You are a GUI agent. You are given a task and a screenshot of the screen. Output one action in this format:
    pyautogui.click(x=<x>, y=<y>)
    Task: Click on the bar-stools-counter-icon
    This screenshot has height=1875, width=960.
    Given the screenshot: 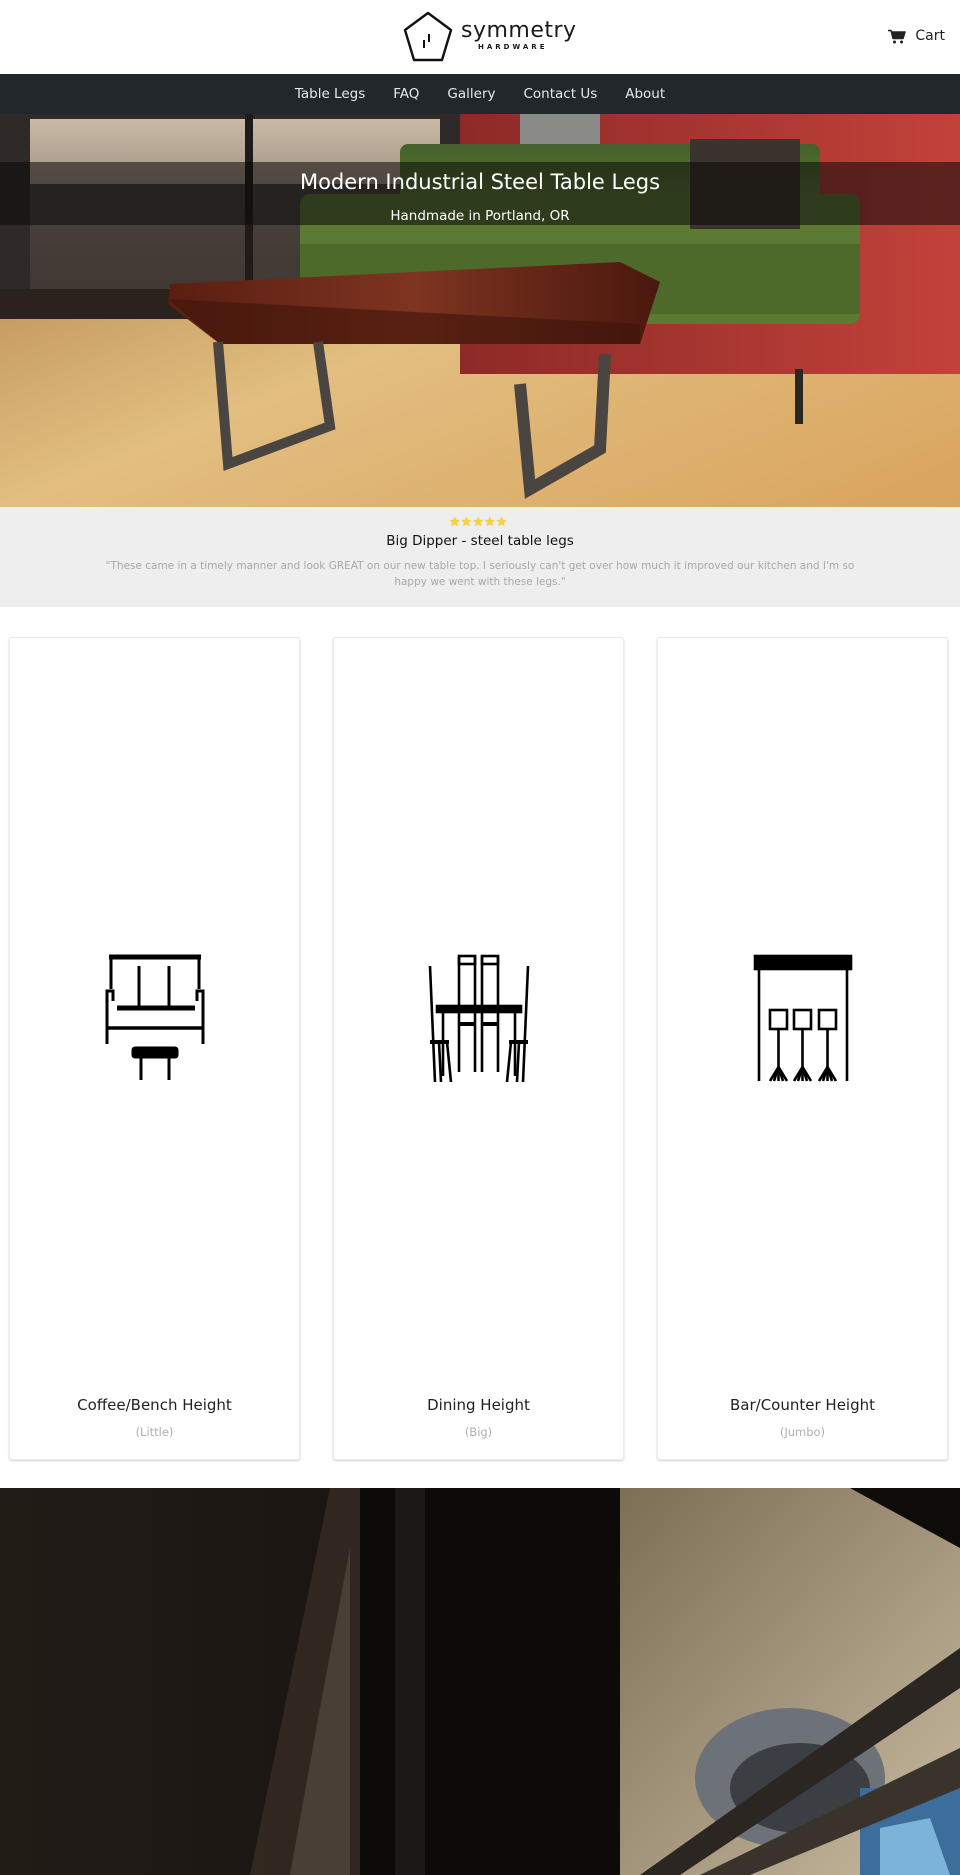 What is the action you would take?
    pyautogui.click(x=802, y=1018)
    